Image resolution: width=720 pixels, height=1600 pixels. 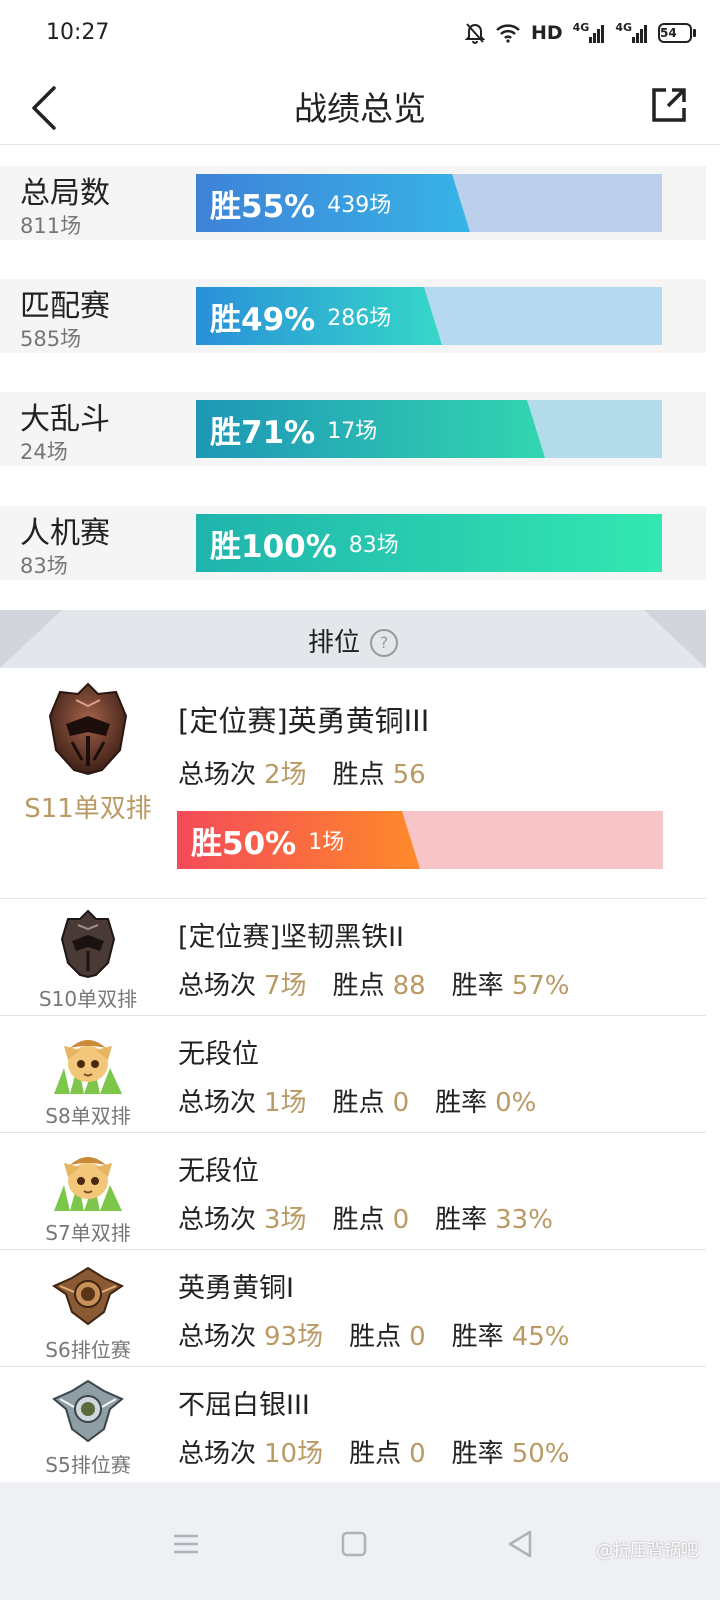 I want to click on winrate-value: 57%, so click(x=540, y=986).